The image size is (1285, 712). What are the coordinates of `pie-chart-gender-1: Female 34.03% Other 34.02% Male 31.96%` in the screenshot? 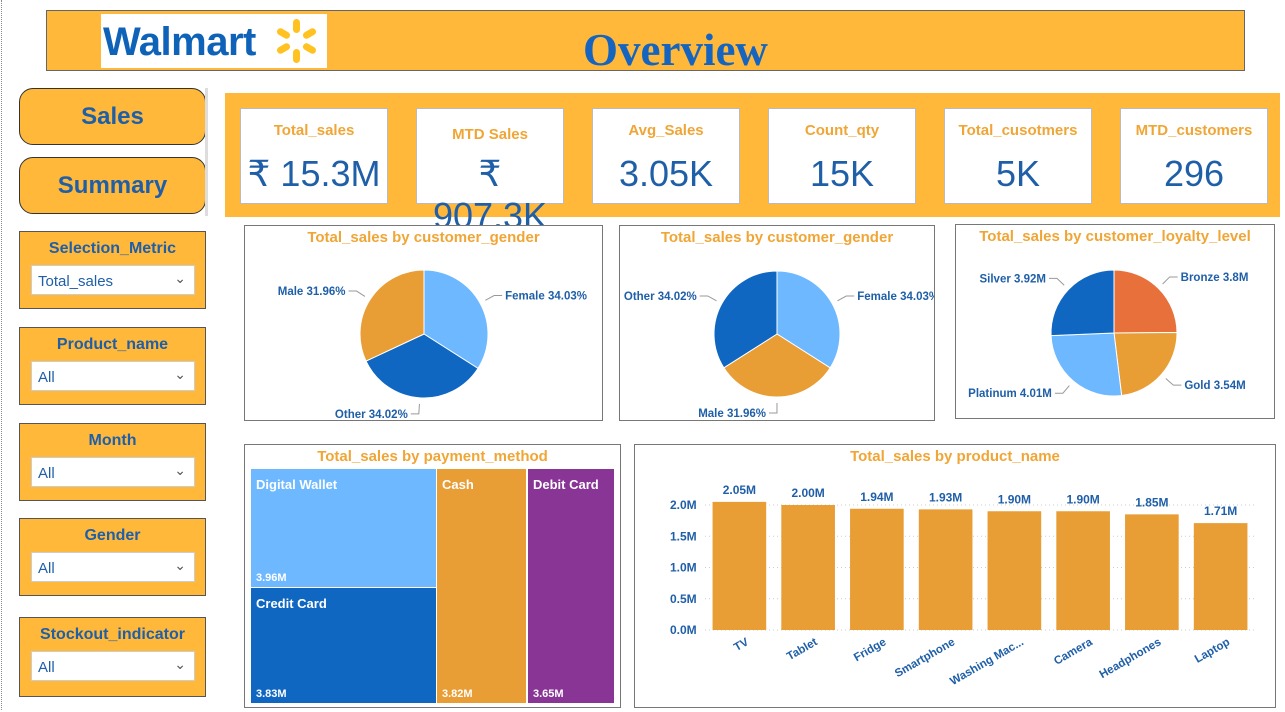 It's located at (423, 323).